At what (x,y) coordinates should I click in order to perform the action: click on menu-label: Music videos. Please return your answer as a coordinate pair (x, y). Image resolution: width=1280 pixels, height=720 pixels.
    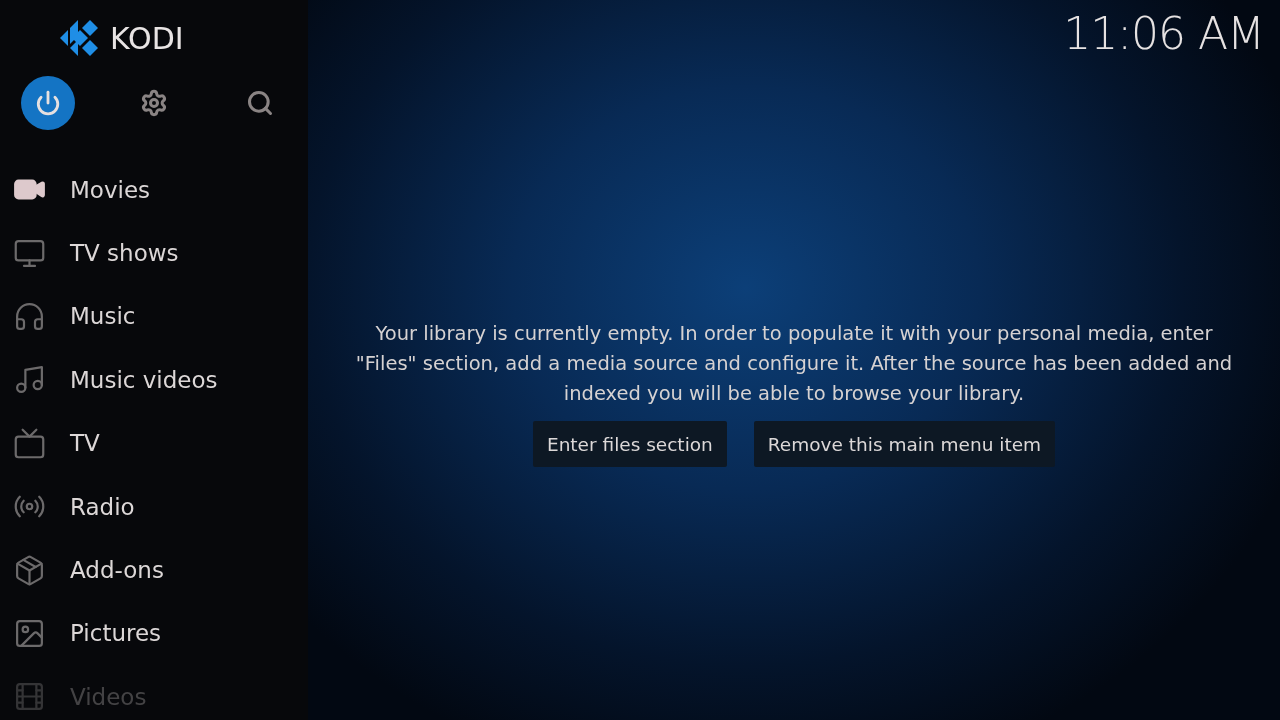
    Looking at the image, I should click on (144, 379).